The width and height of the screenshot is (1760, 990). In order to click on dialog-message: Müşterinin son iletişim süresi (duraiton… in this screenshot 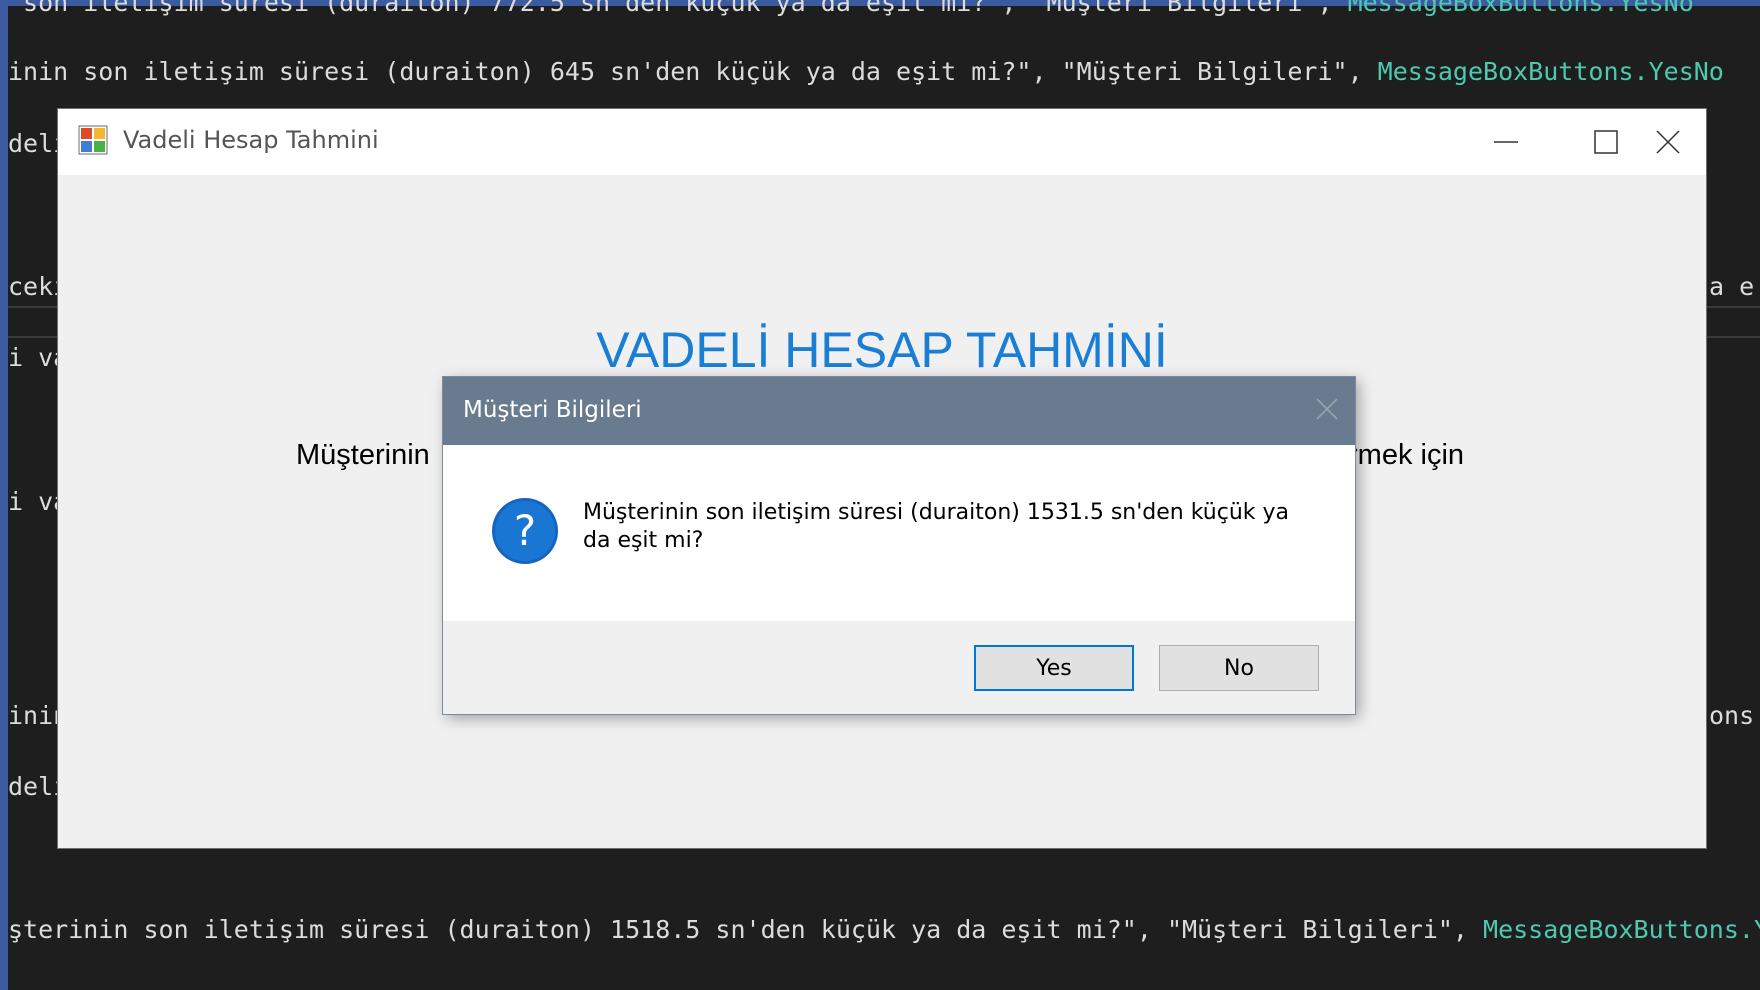, I will do `click(936, 526)`.